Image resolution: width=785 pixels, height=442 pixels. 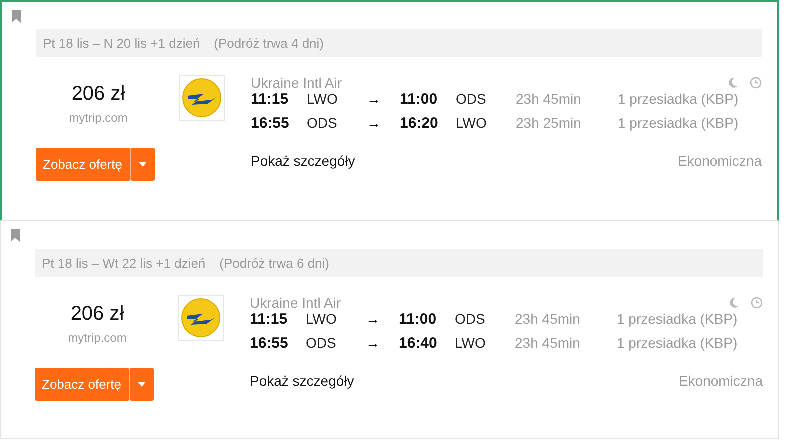 What do you see at coordinates (124, 263) in the screenshot?
I see `trip-dates: Pt 18 lis – Wt 22 lis +1 dzień` at bounding box center [124, 263].